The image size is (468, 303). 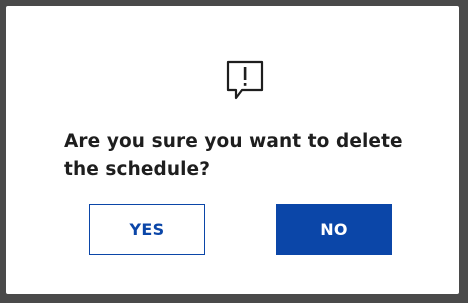 I want to click on no-button-label: NO, so click(x=334, y=229).